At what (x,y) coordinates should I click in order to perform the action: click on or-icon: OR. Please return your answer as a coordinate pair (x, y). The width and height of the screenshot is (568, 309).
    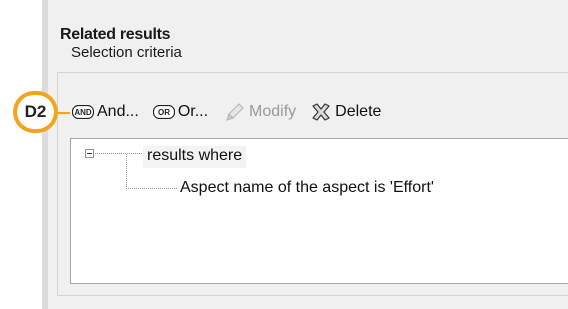
    Looking at the image, I should click on (163, 112).